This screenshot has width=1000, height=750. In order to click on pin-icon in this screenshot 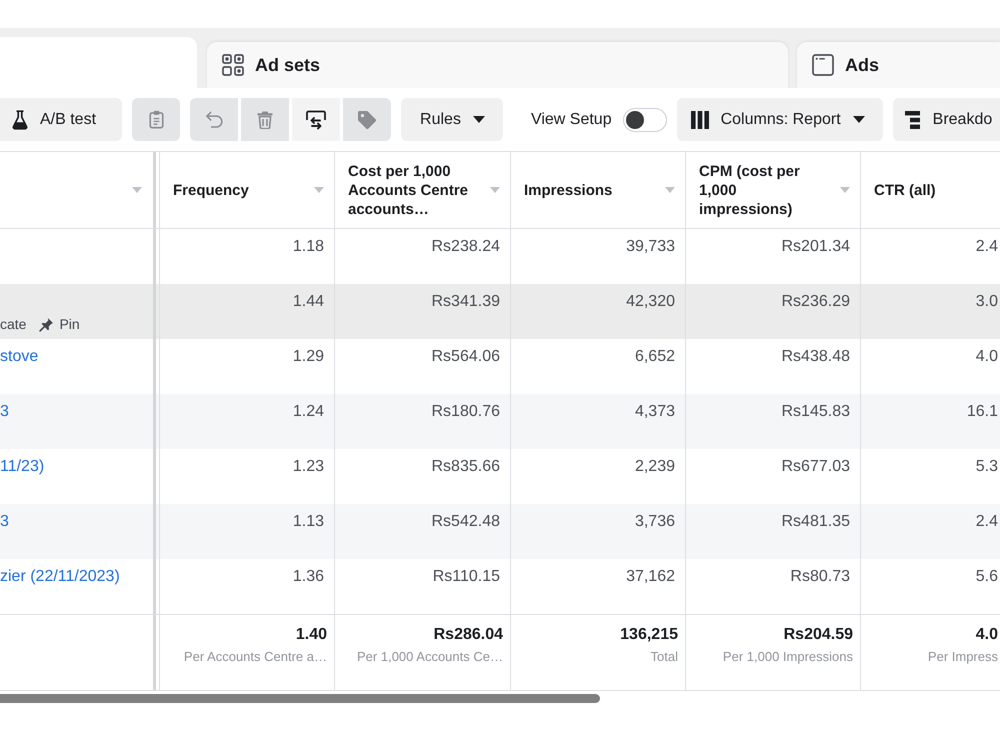, I will do `click(46, 324)`.